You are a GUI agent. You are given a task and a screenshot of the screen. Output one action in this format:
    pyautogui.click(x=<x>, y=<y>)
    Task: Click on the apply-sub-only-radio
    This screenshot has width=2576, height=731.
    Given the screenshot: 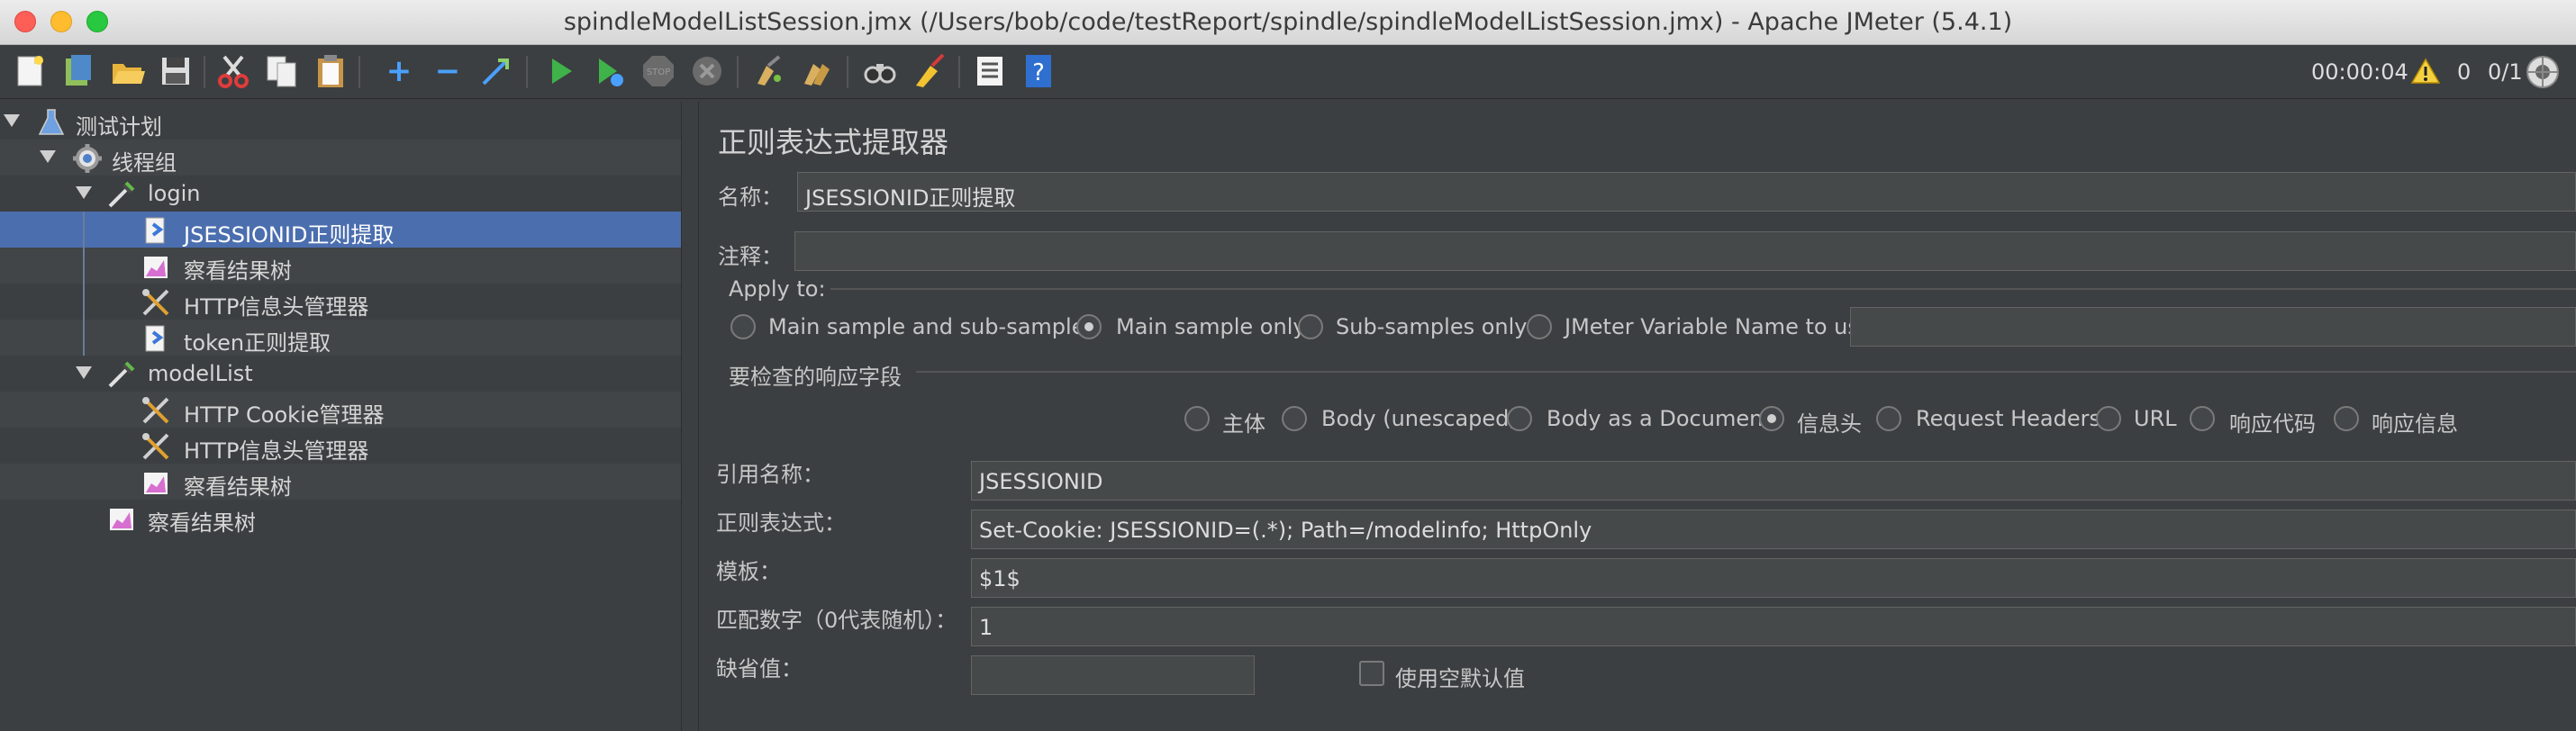 What is the action you would take?
    pyautogui.click(x=1310, y=326)
    